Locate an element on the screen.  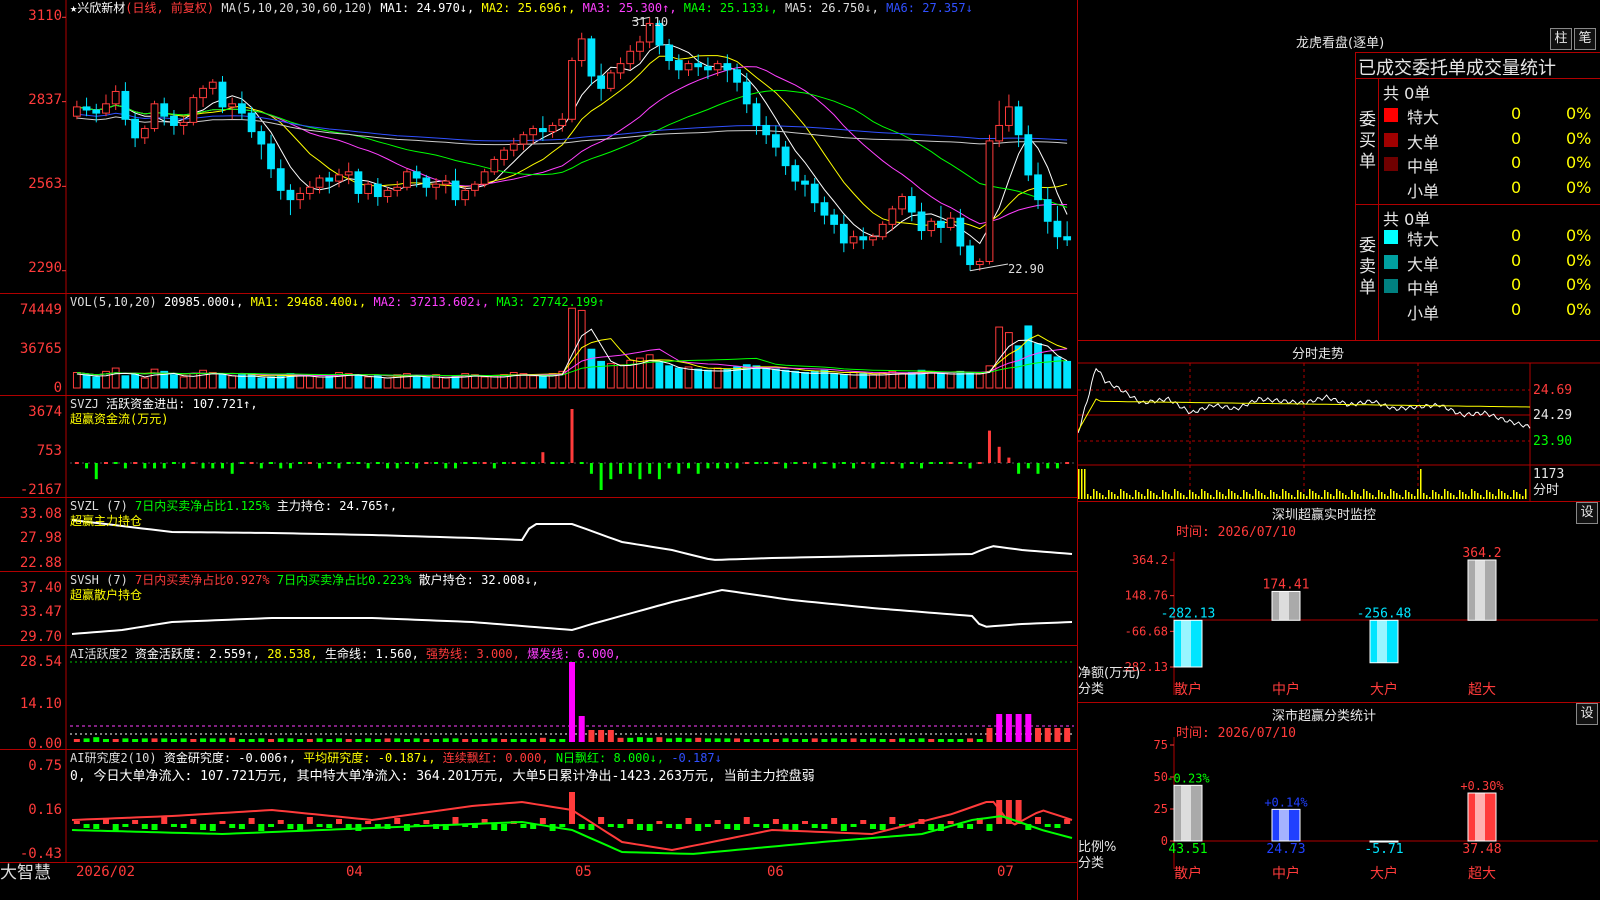
y-tick-label: -66.68 is located at coordinates (1146, 631).